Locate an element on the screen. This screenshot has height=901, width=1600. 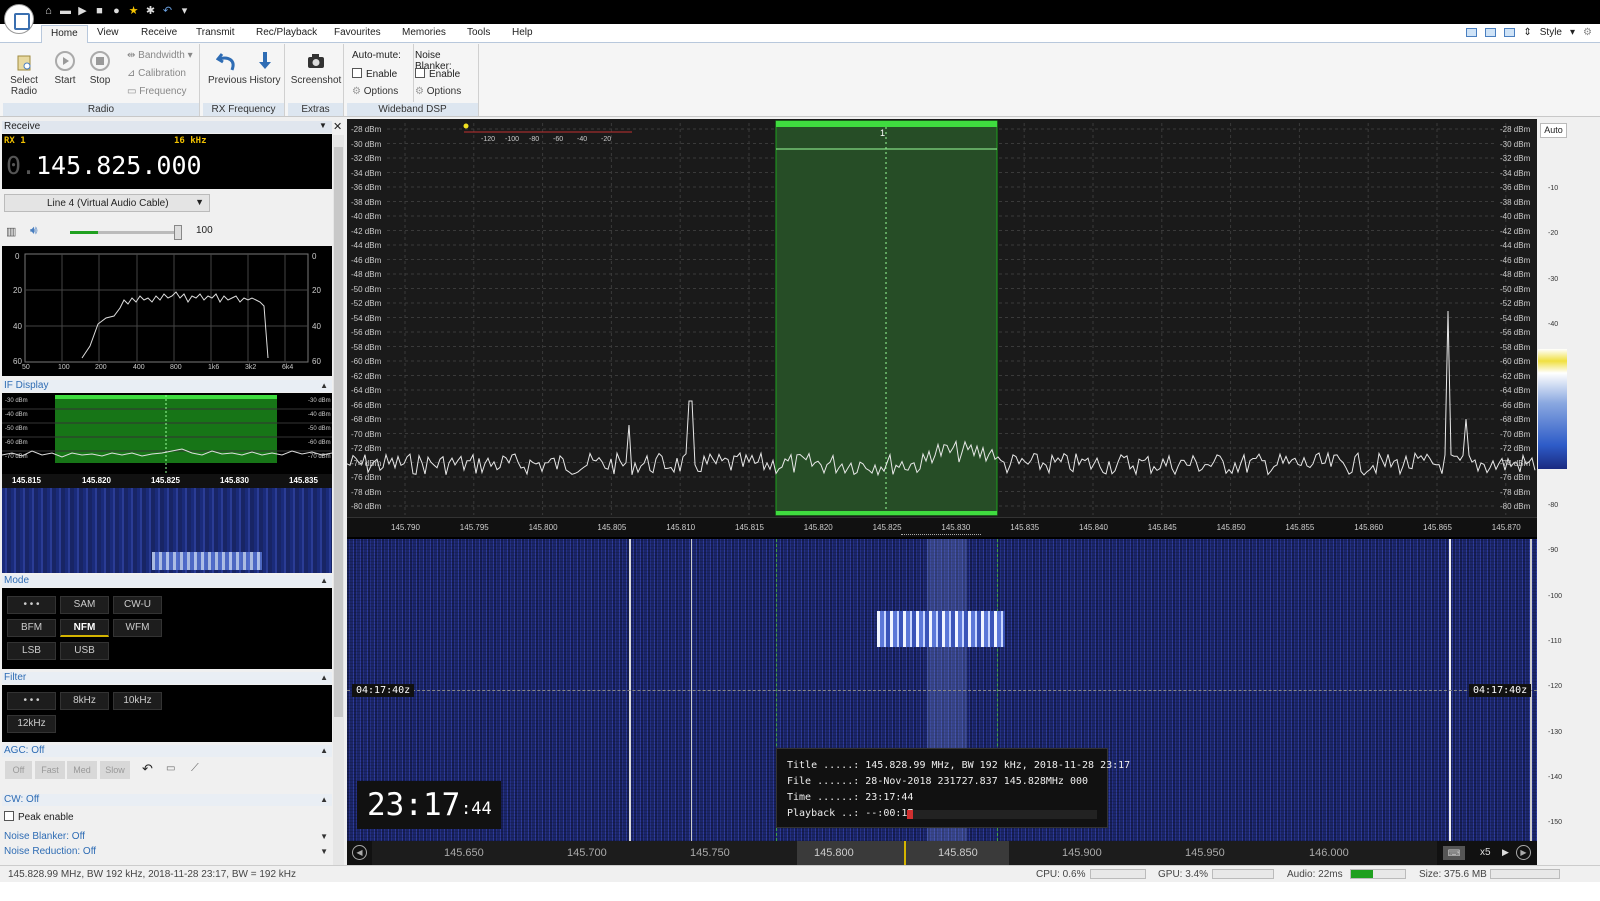
mode-wfm-button: WFM is located at coordinates (137, 628).